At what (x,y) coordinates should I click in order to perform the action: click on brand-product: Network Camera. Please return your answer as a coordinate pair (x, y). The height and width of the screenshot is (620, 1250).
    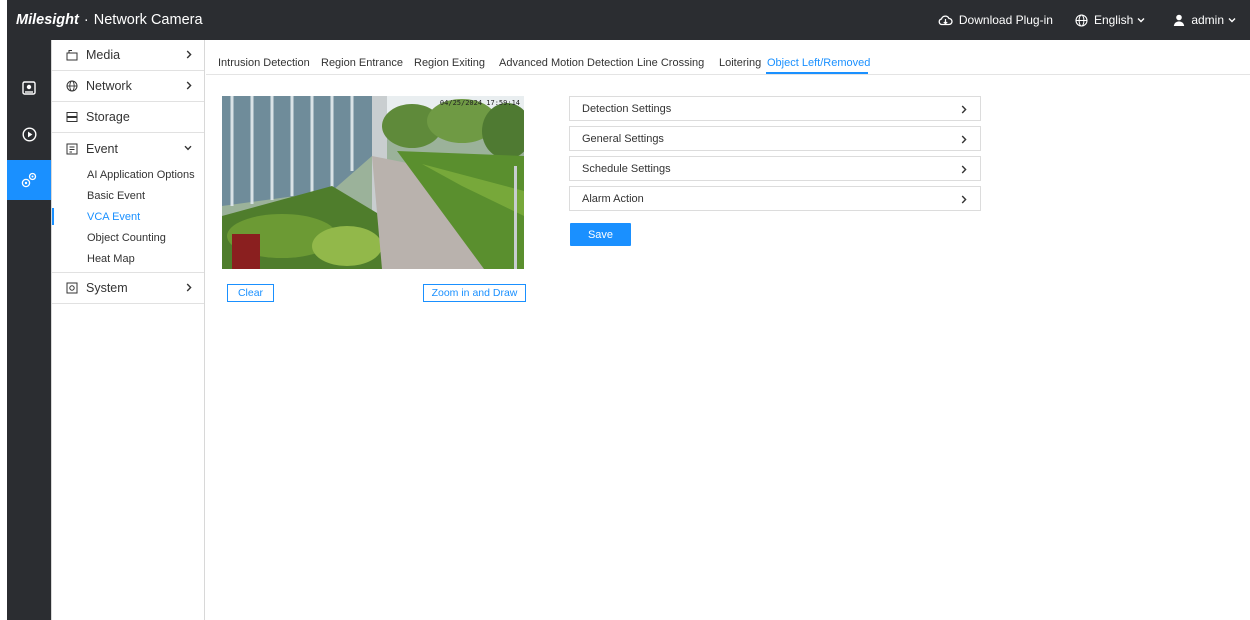
    Looking at the image, I should click on (148, 20).